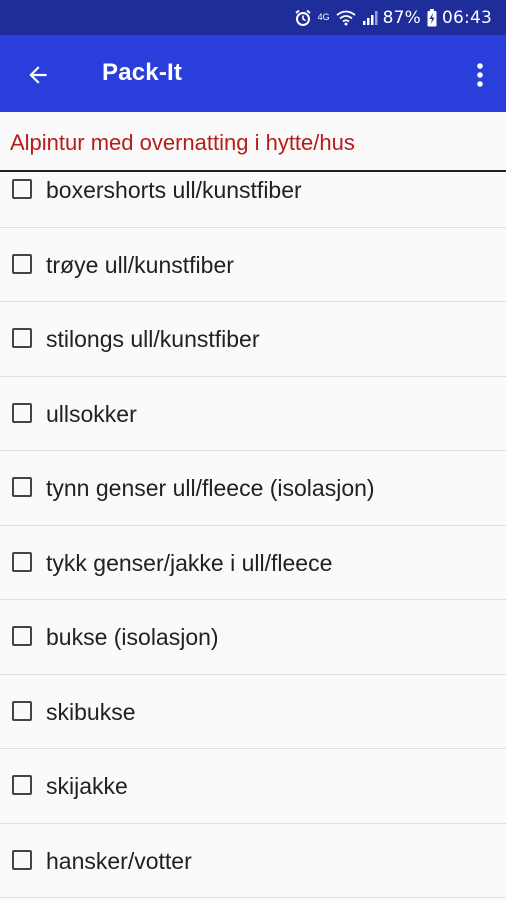 This screenshot has width=506, height=900. What do you see at coordinates (119, 860) in the screenshot?
I see `item-label: hansker/votter` at bounding box center [119, 860].